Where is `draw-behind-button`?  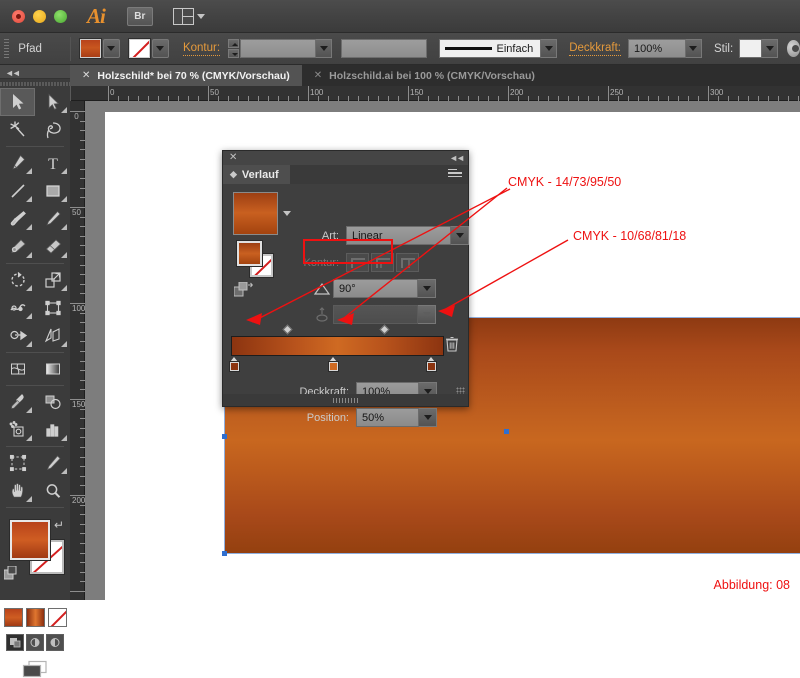 draw-behind-button is located at coordinates (35, 642).